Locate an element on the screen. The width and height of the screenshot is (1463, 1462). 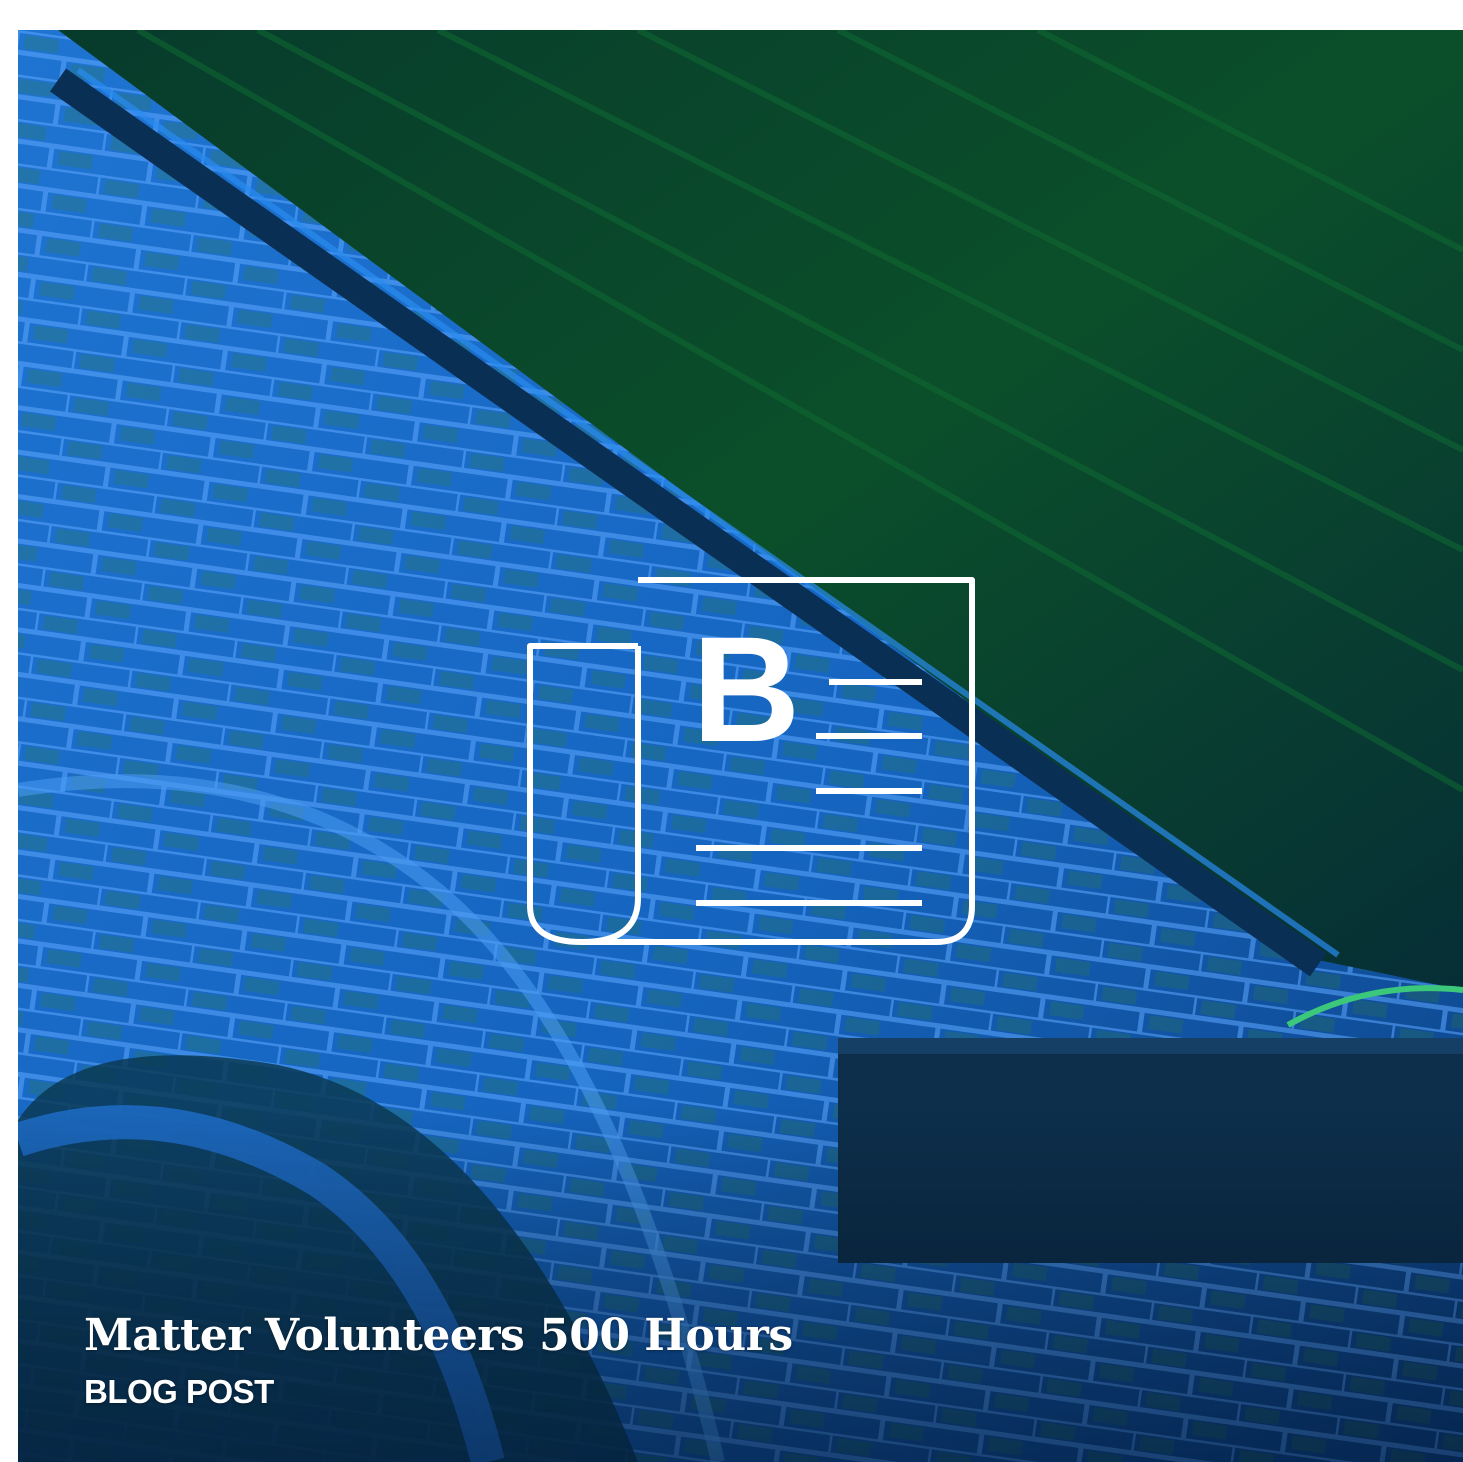
blog-post-icon: B is located at coordinates (751, 762).